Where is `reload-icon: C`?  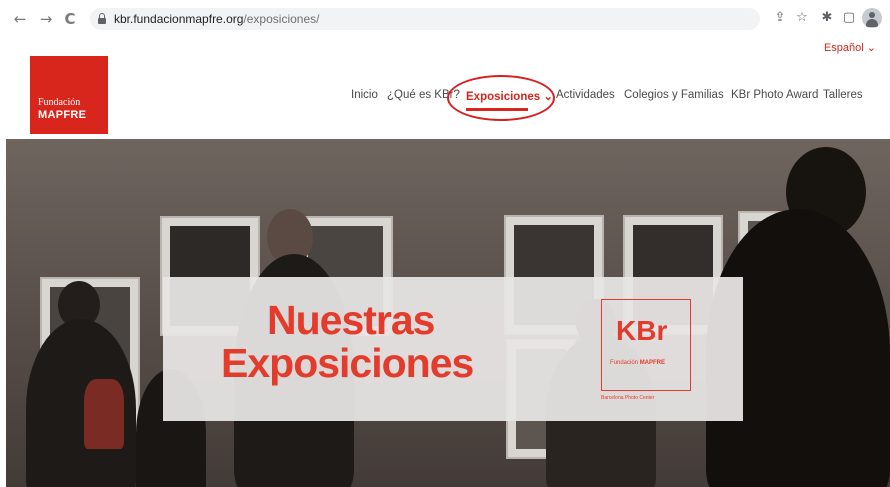
reload-icon: C is located at coordinates (70, 19).